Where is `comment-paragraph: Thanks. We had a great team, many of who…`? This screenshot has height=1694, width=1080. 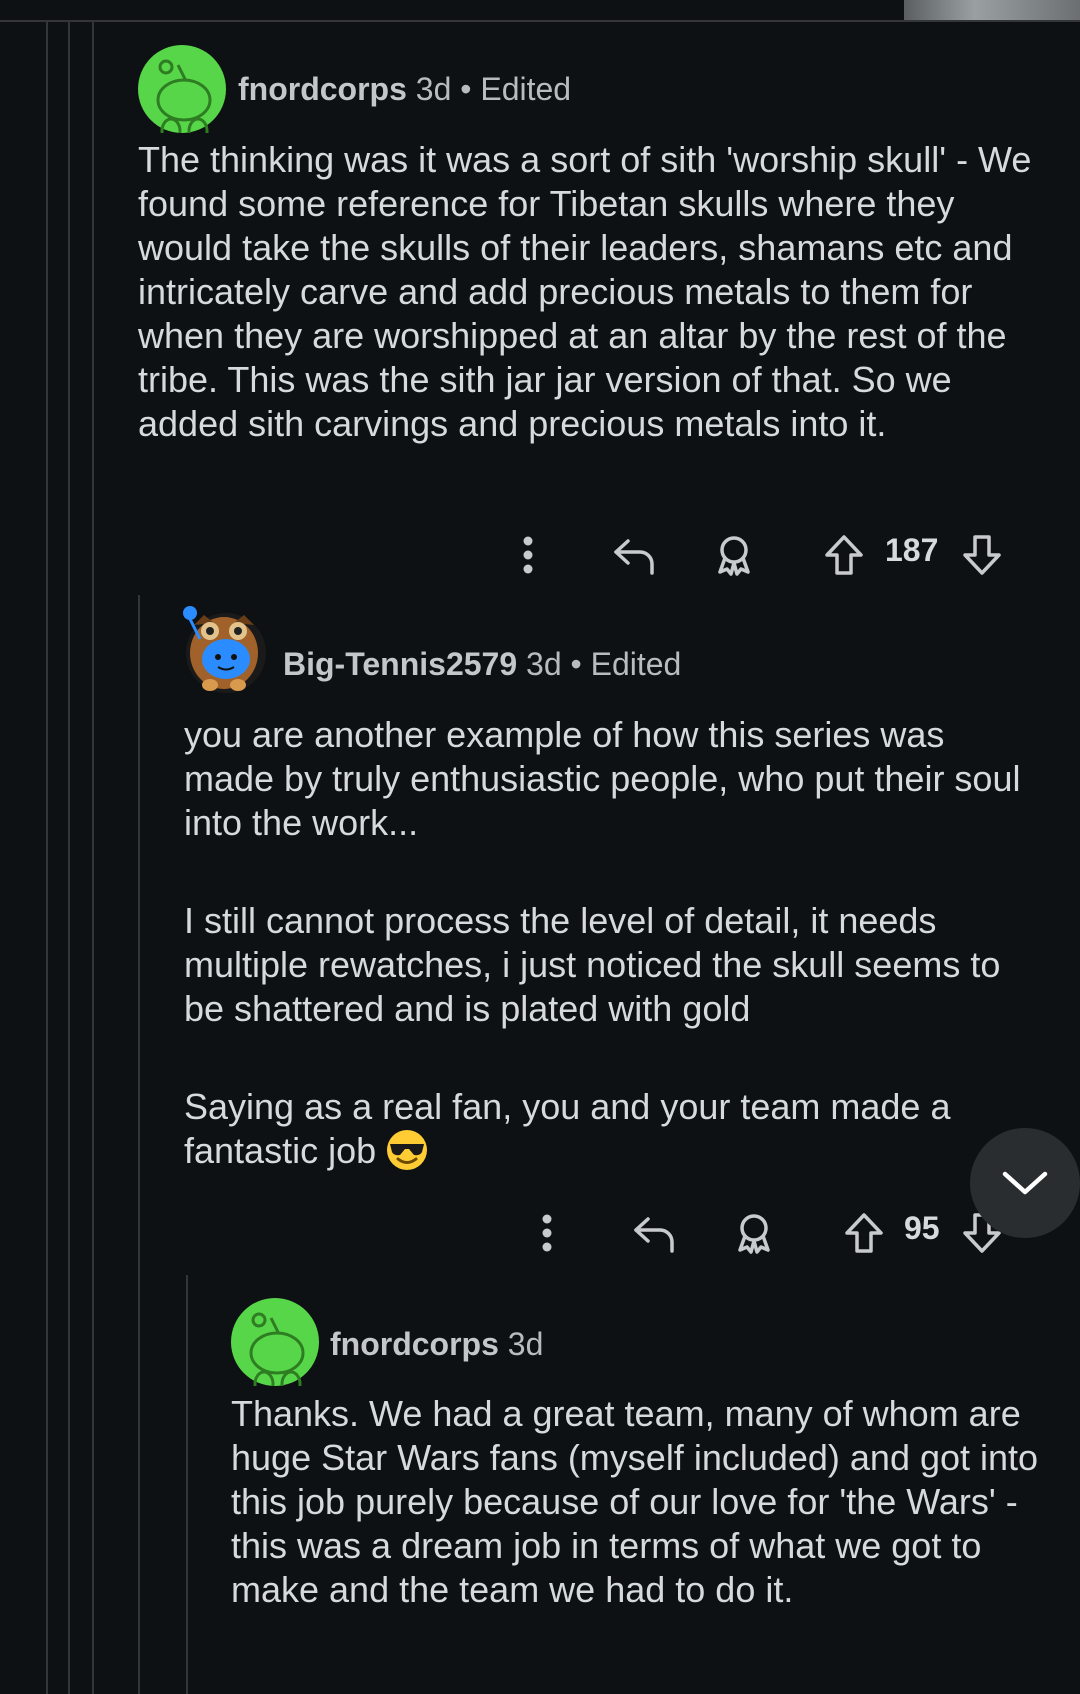
comment-paragraph: Thanks. We had a great team, many of who… is located at coordinates (635, 1501).